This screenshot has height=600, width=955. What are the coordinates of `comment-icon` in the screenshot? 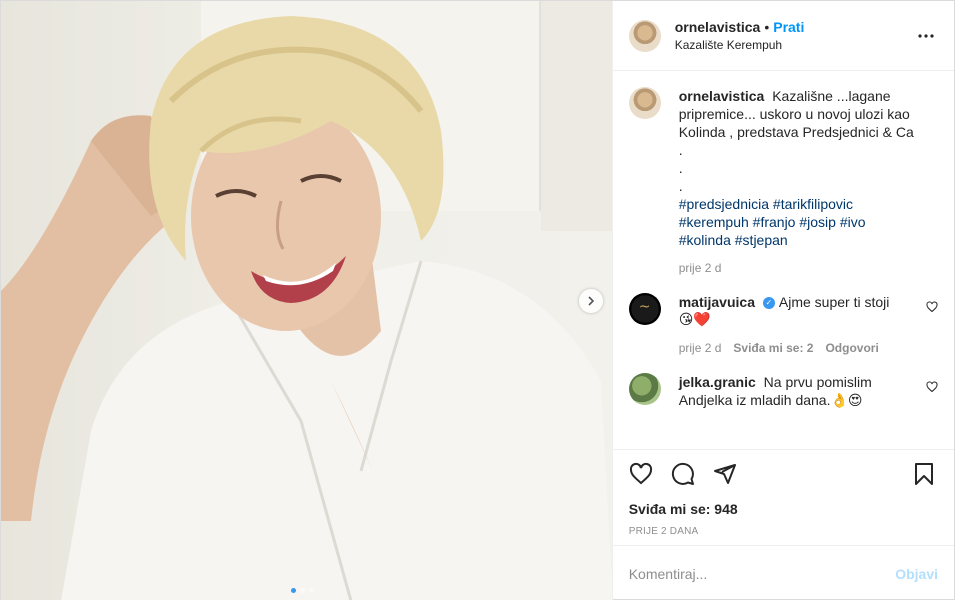 It's located at (682, 473).